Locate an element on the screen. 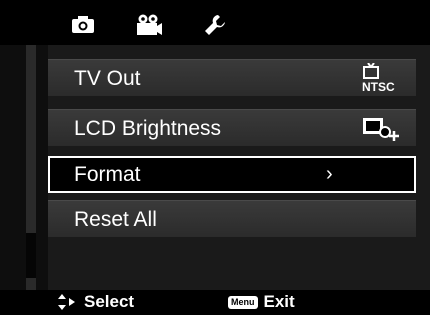 This screenshot has height=315, width=430. video-camera-icon is located at coordinates (149, 24).